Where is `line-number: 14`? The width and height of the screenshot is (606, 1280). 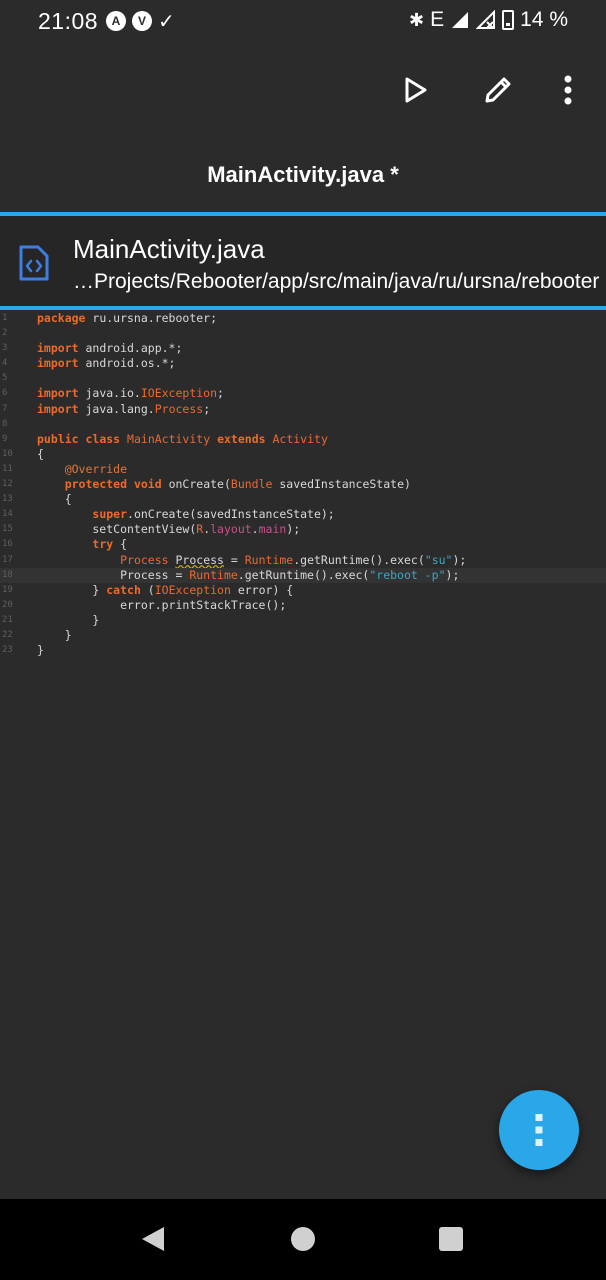
line-number: 14 is located at coordinates (7, 514).